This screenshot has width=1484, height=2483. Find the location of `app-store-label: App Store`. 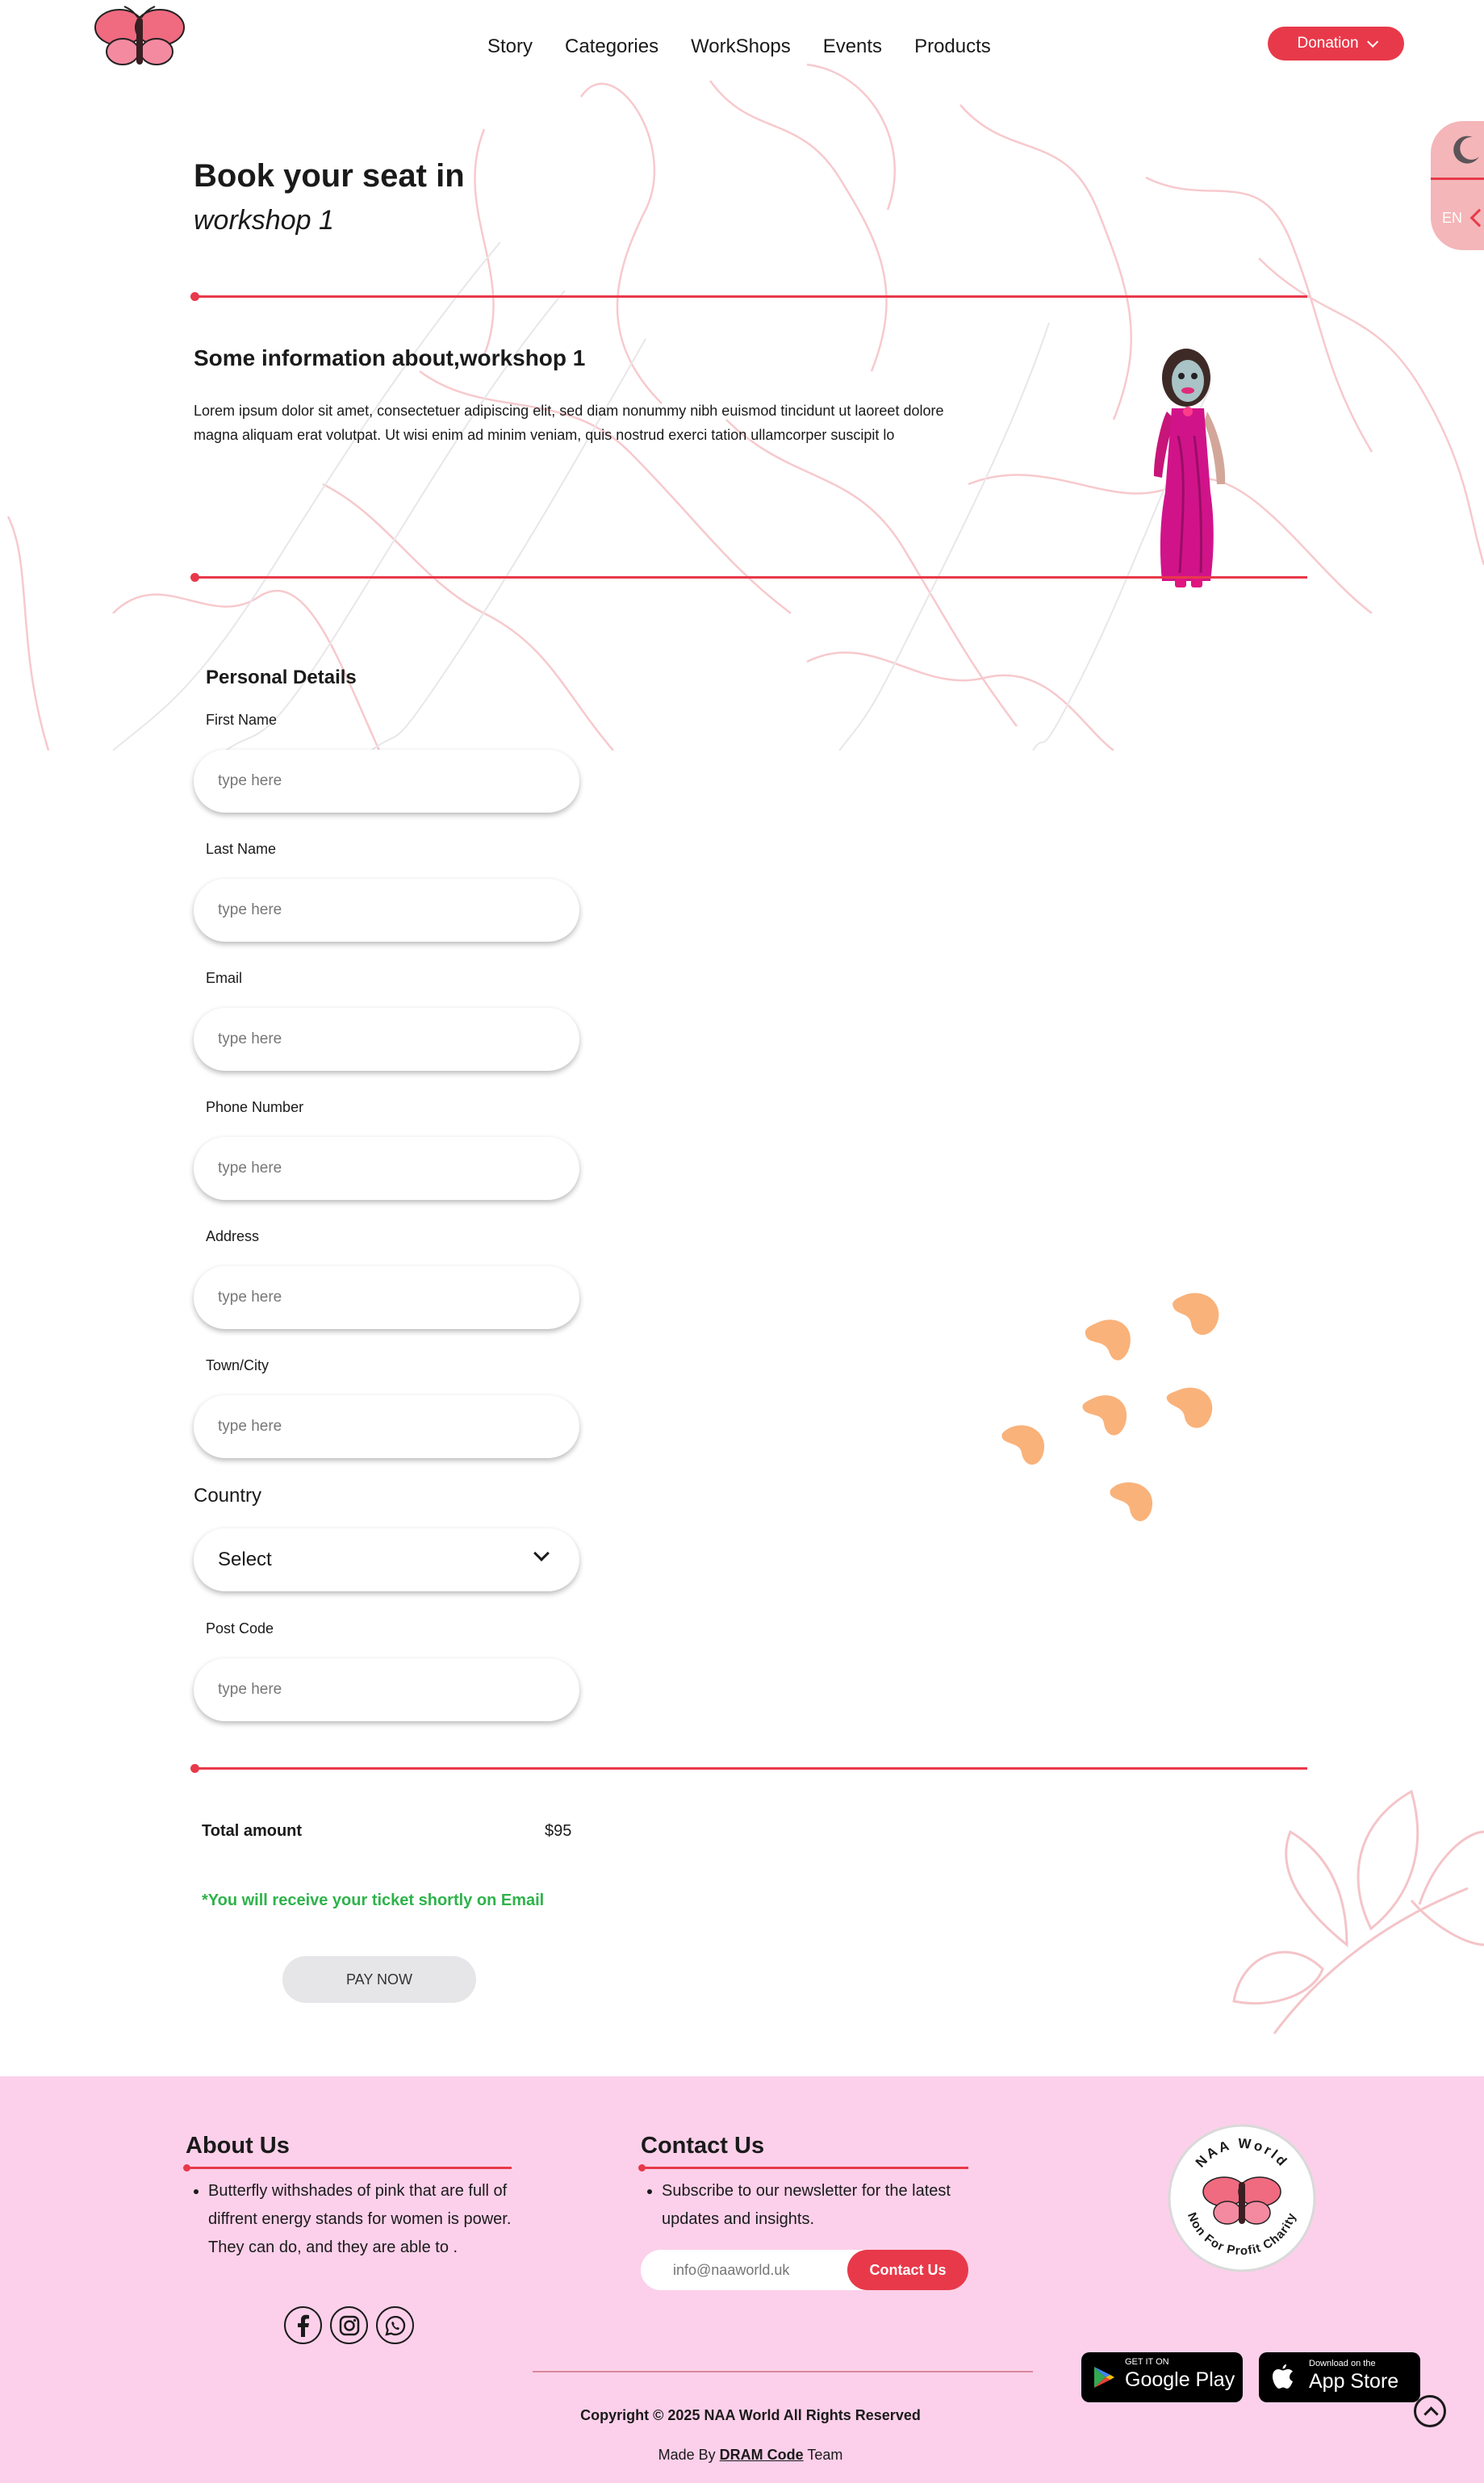

app-store-label: App Store is located at coordinates (1354, 2381).